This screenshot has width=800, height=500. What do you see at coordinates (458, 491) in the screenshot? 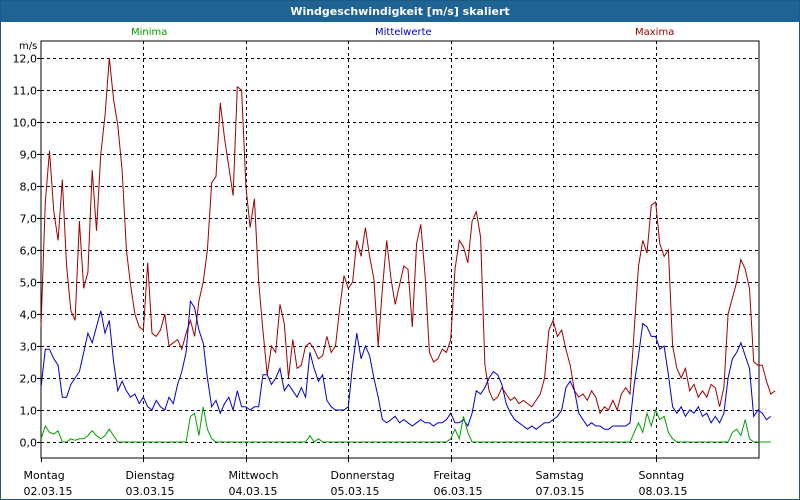
I see `x-tick-date: 06.03.15` at bounding box center [458, 491].